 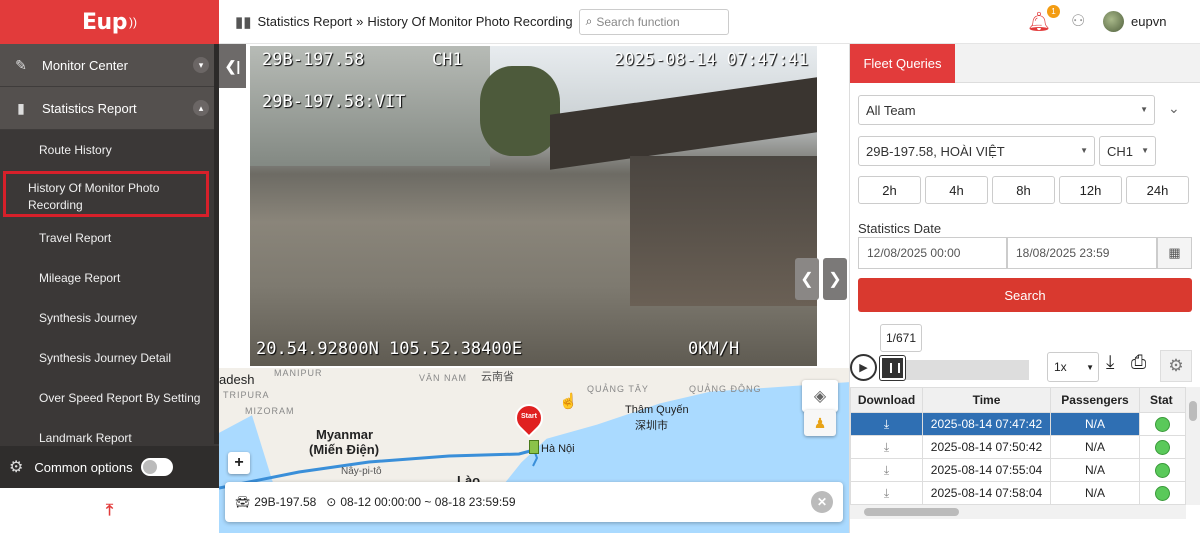 I want to click on info-date-range: 08-12 00:00:00 ~ 08-18 23:59:59, so click(x=428, y=502).